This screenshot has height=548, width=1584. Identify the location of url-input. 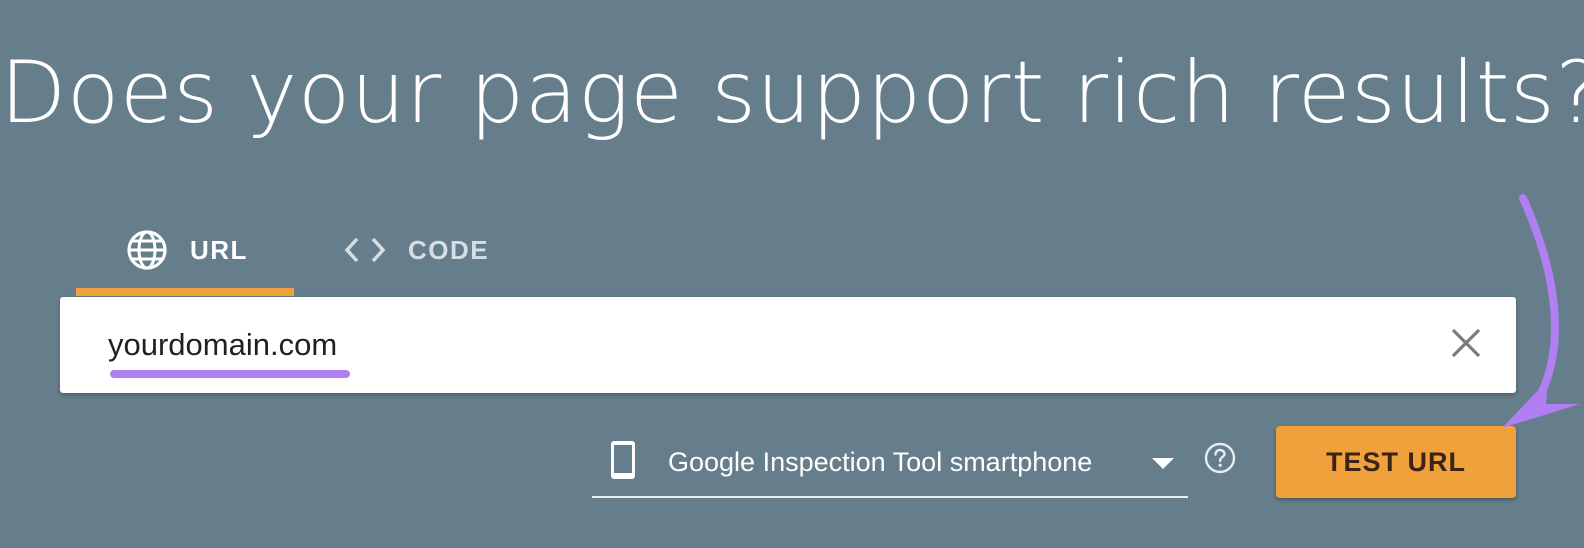
(758, 345).